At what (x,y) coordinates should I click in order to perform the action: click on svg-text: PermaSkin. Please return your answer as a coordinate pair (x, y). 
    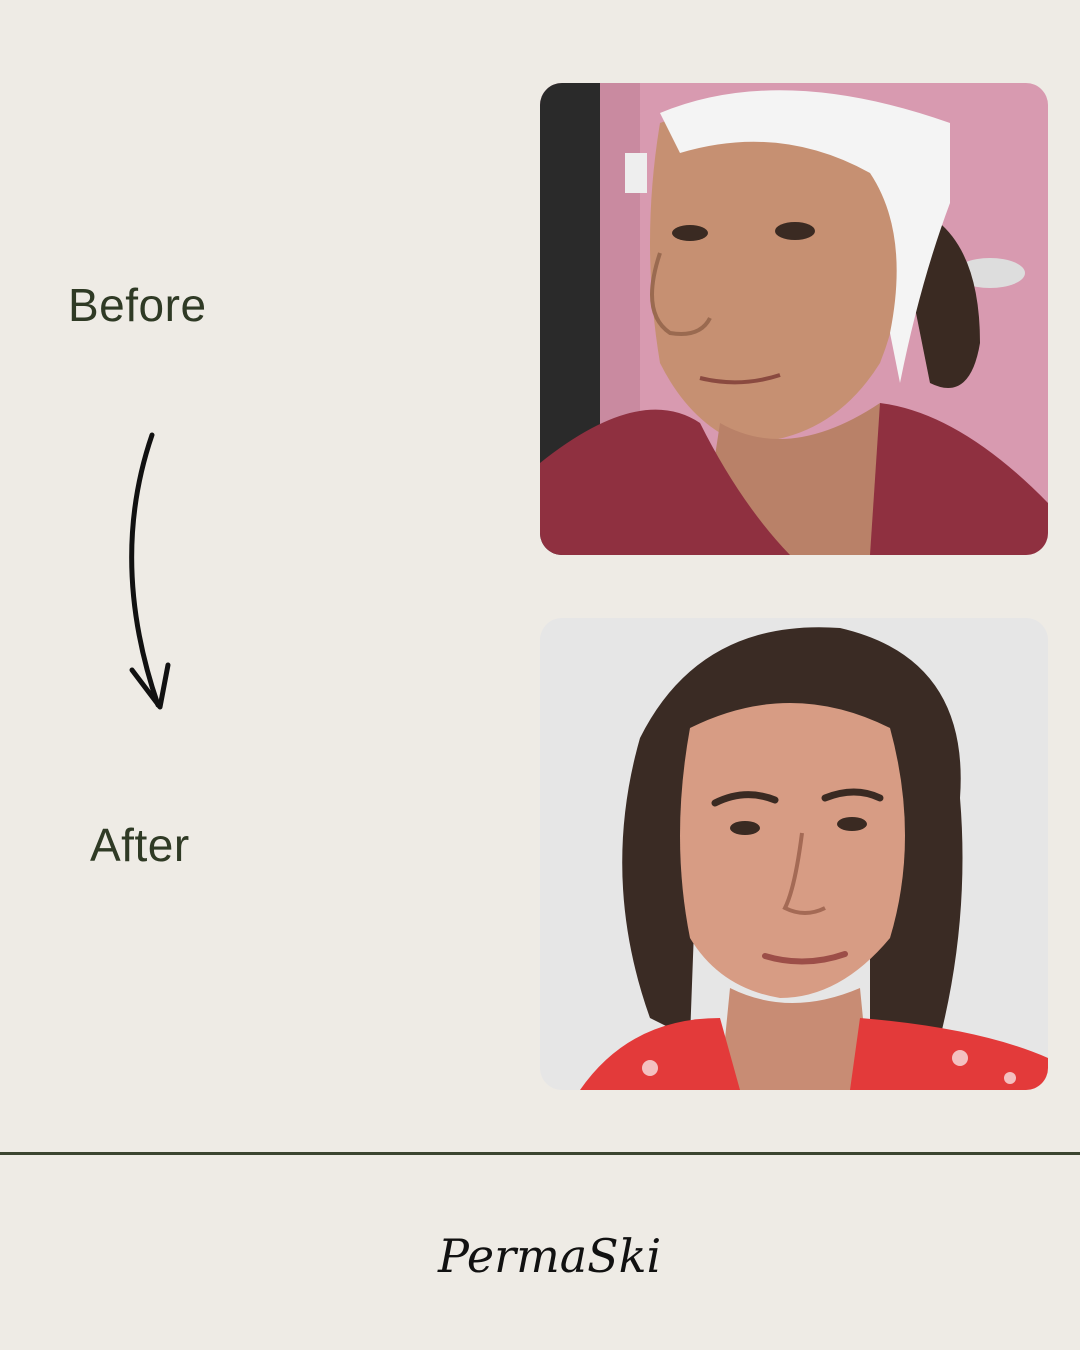
    Looking at the image, I should click on (548, 1256).